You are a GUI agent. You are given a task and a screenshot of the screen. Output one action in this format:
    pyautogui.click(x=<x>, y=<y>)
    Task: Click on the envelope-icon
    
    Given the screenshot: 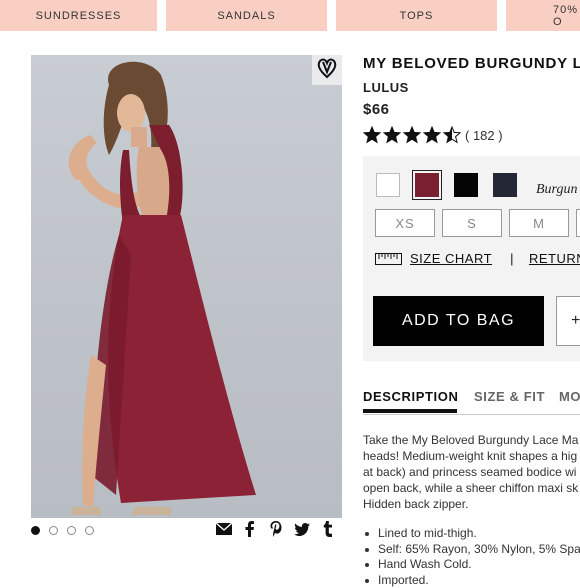 What is the action you would take?
    pyautogui.click(x=224, y=529)
    